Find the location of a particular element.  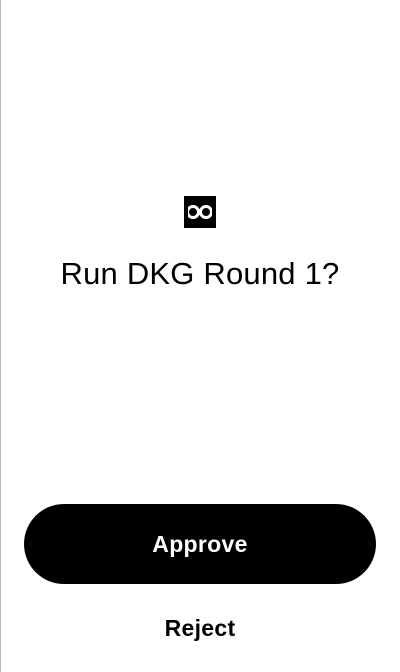

two-circle-logo-icon is located at coordinates (200, 212).